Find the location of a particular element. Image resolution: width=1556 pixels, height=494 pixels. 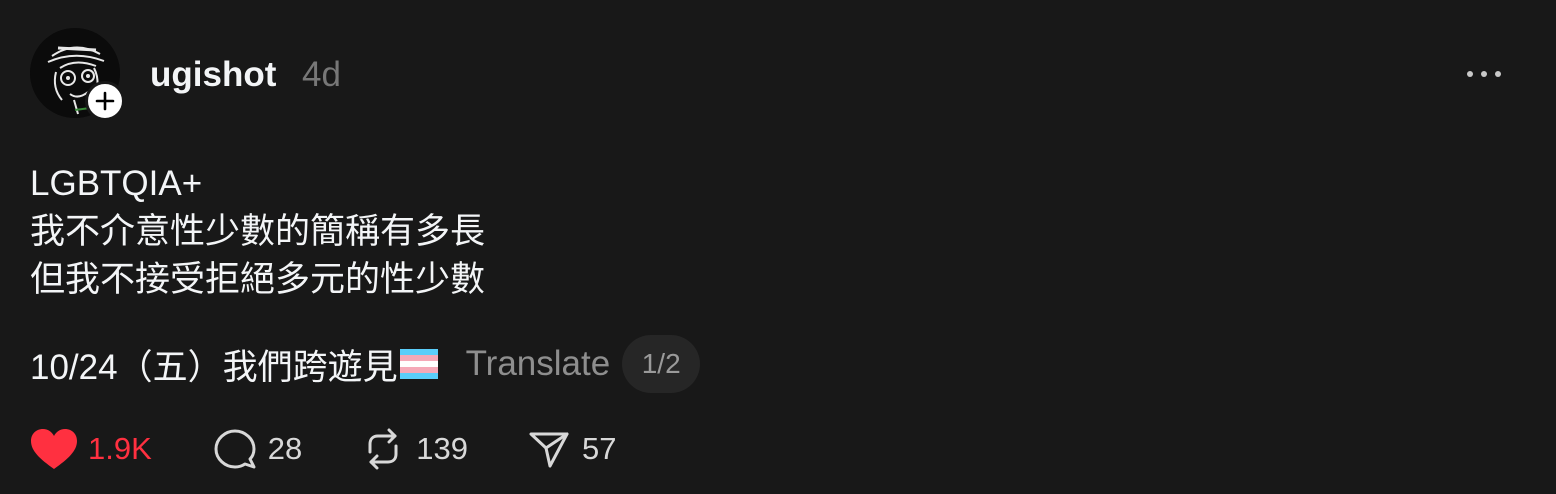

post-text-line: 10/24（五）我們跨遊見 is located at coordinates (214, 367).